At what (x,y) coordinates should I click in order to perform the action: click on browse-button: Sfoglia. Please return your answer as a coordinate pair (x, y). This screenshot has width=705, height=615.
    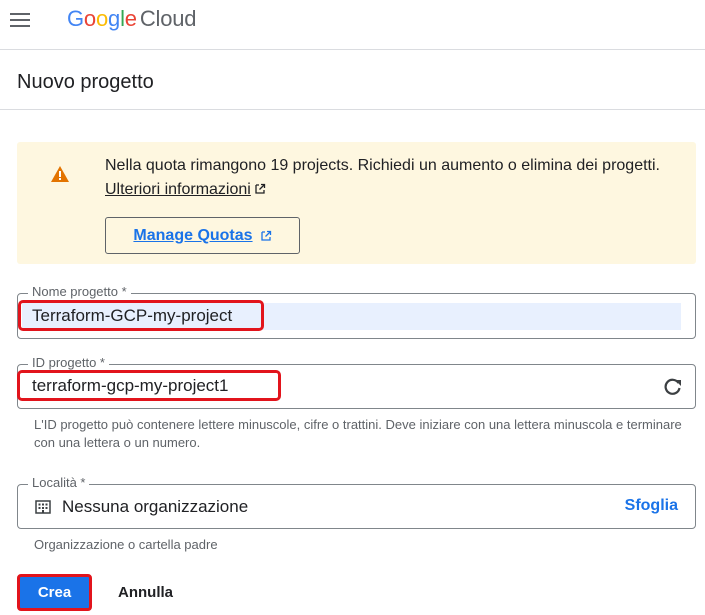
    Looking at the image, I should click on (651, 506).